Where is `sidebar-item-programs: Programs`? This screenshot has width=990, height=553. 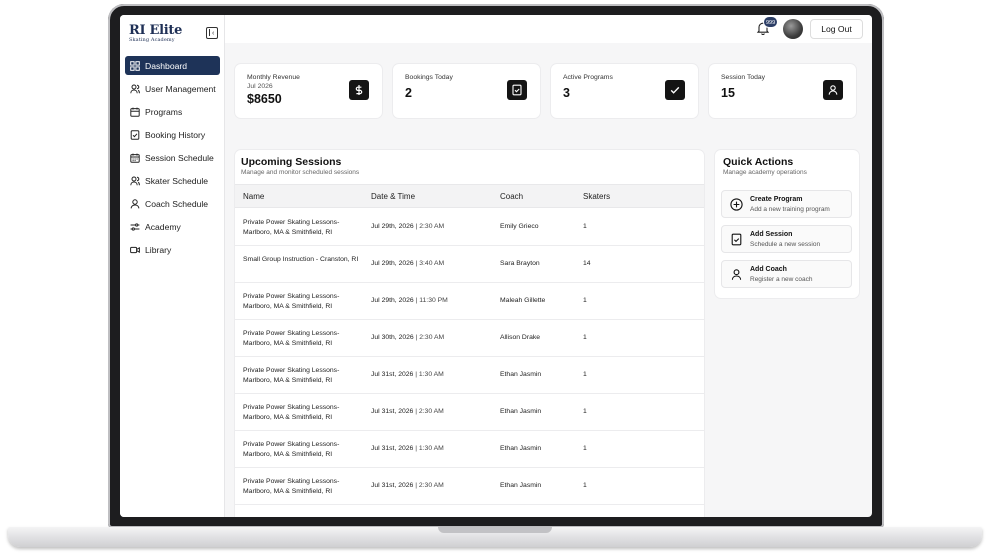 sidebar-item-programs: Programs is located at coordinates (172, 111).